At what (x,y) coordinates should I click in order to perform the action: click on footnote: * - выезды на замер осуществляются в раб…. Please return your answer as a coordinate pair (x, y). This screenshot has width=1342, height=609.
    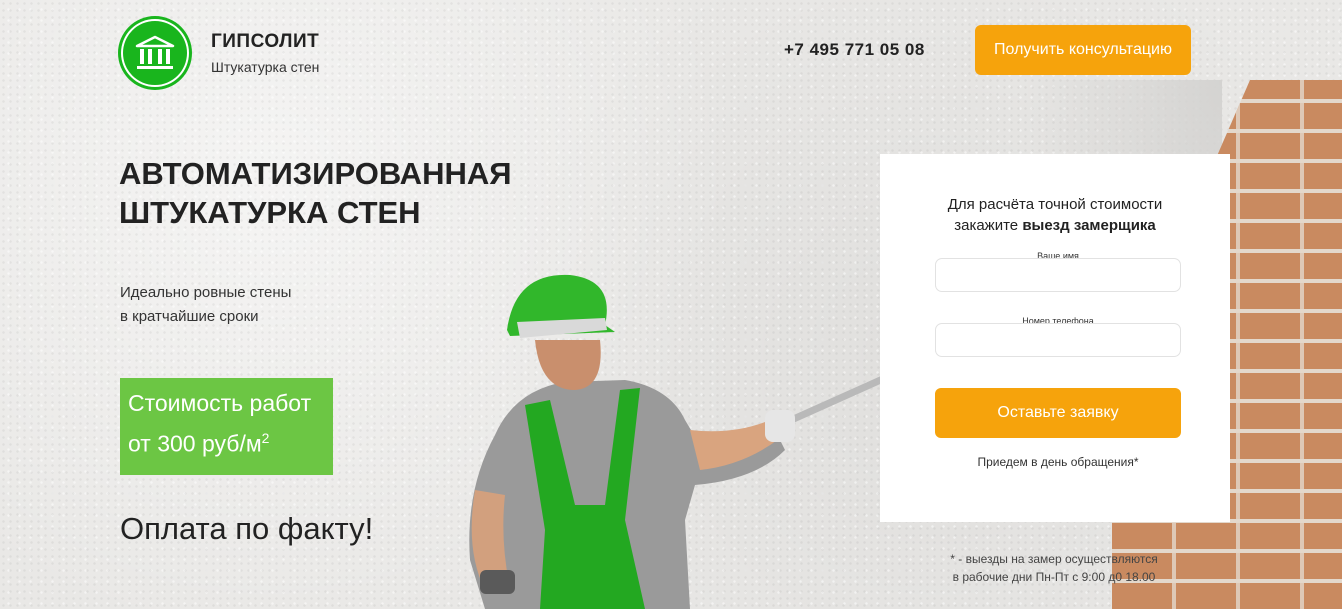
    Looking at the image, I should click on (1054, 568).